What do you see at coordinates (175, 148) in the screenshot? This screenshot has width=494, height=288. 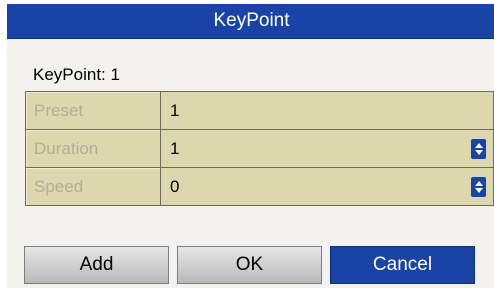 I see `duration-value: 1` at bounding box center [175, 148].